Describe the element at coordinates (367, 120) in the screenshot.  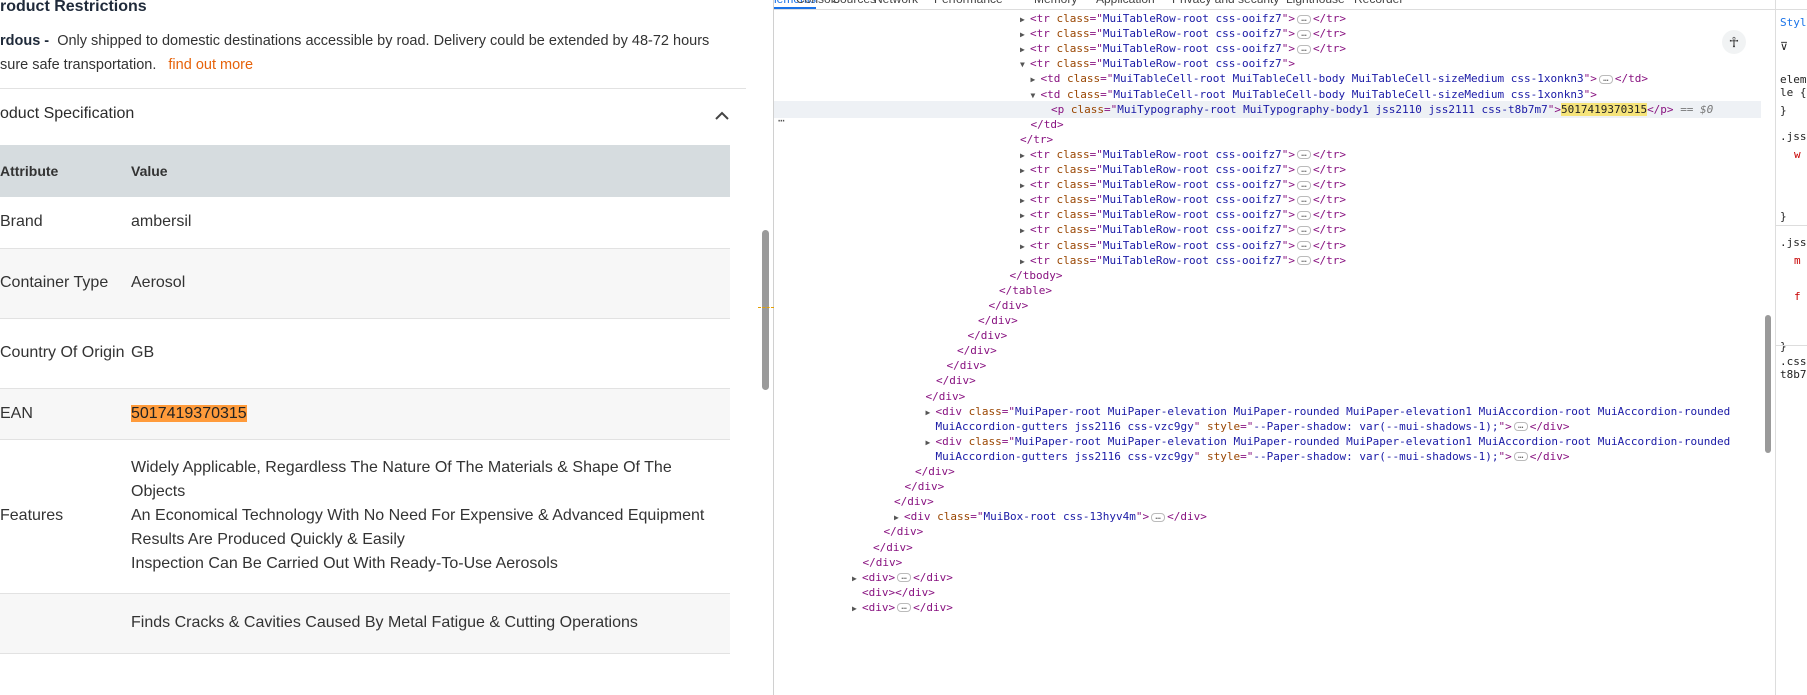
I see `product-specification-accordion: oduct Specification` at that location.